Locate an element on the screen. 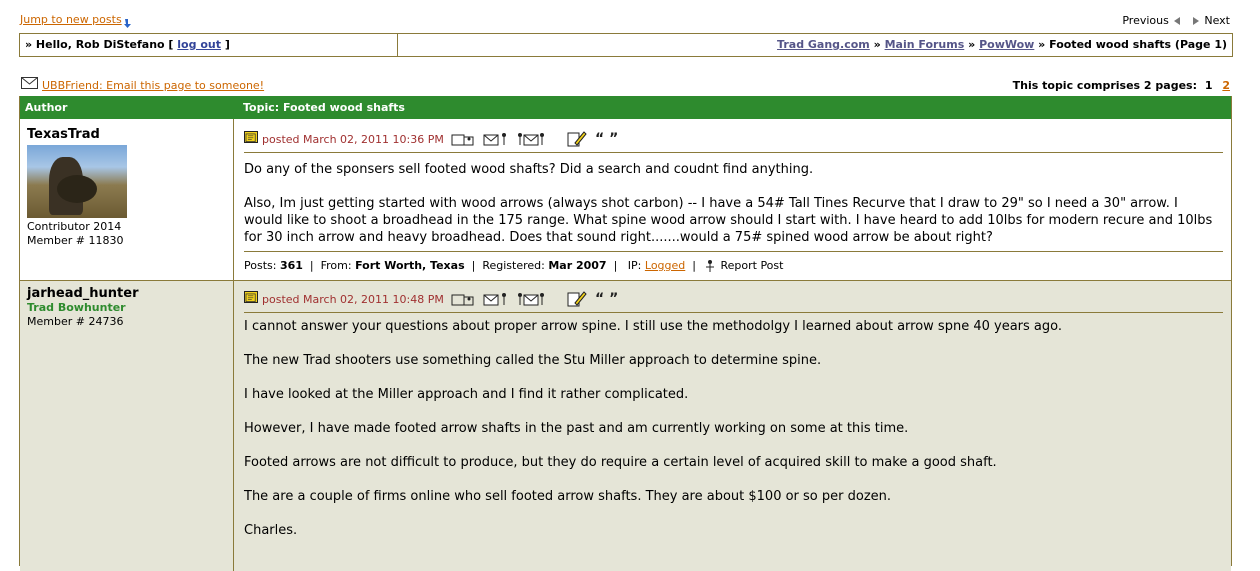 The image size is (1260, 571). post-date: posted March 02, 2011 10:36 PM is located at coordinates (353, 139).